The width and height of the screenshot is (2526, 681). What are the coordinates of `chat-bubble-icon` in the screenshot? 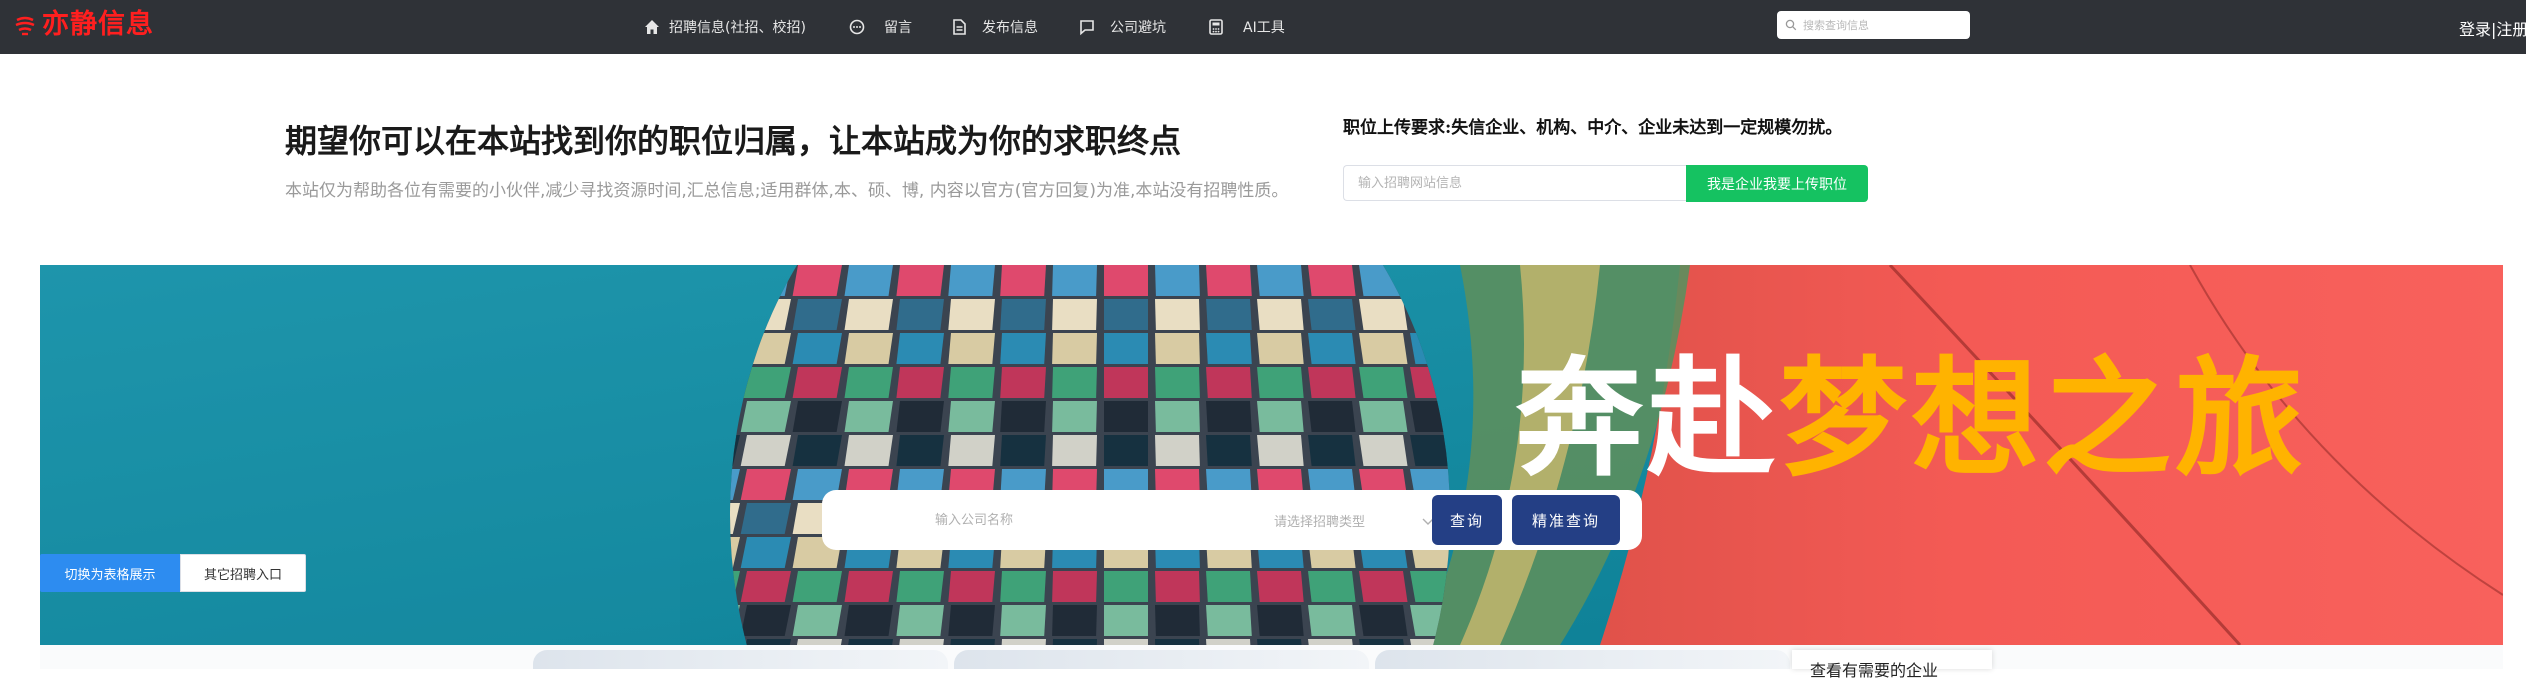 It's located at (857, 27).